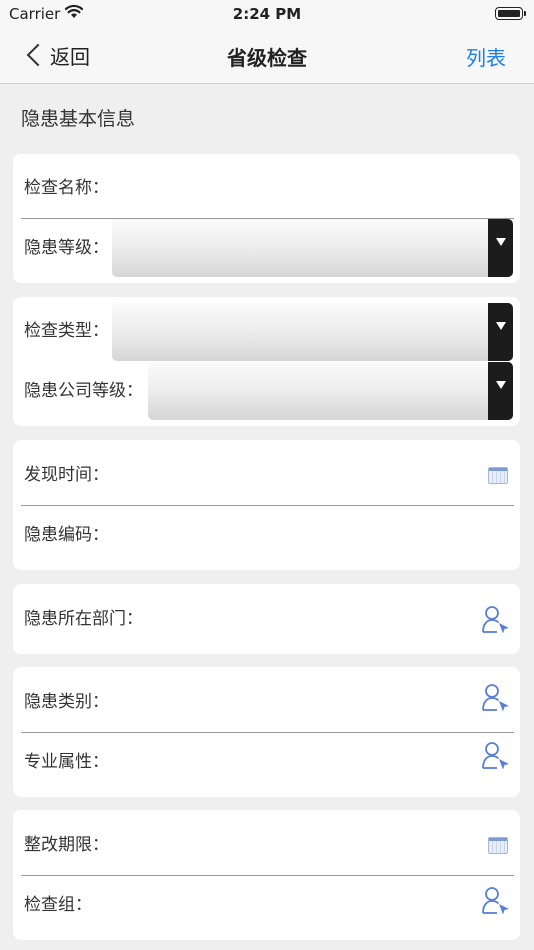 The width and height of the screenshot is (534, 950). What do you see at coordinates (486, 56) in the screenshot?
I see `list-button: 列表` at bounding box center [486, 56].